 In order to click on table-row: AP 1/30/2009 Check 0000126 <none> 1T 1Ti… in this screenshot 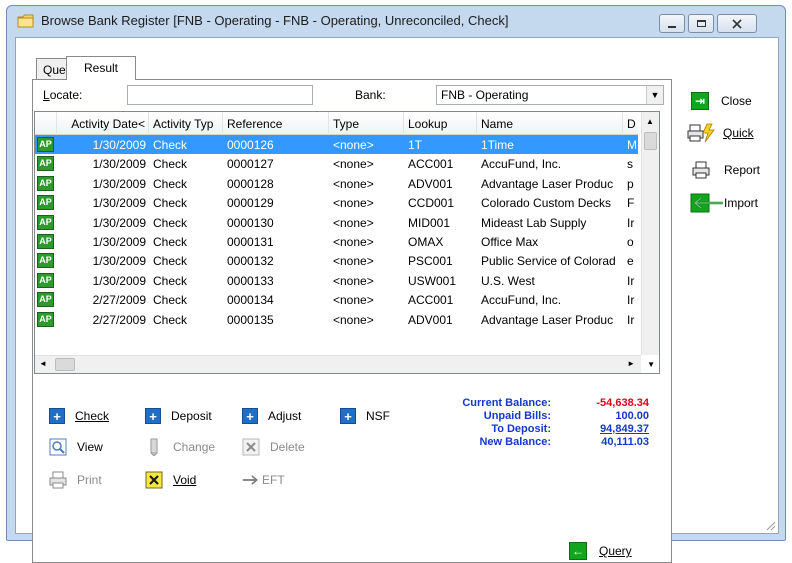, I will do `click(336, 145)`.